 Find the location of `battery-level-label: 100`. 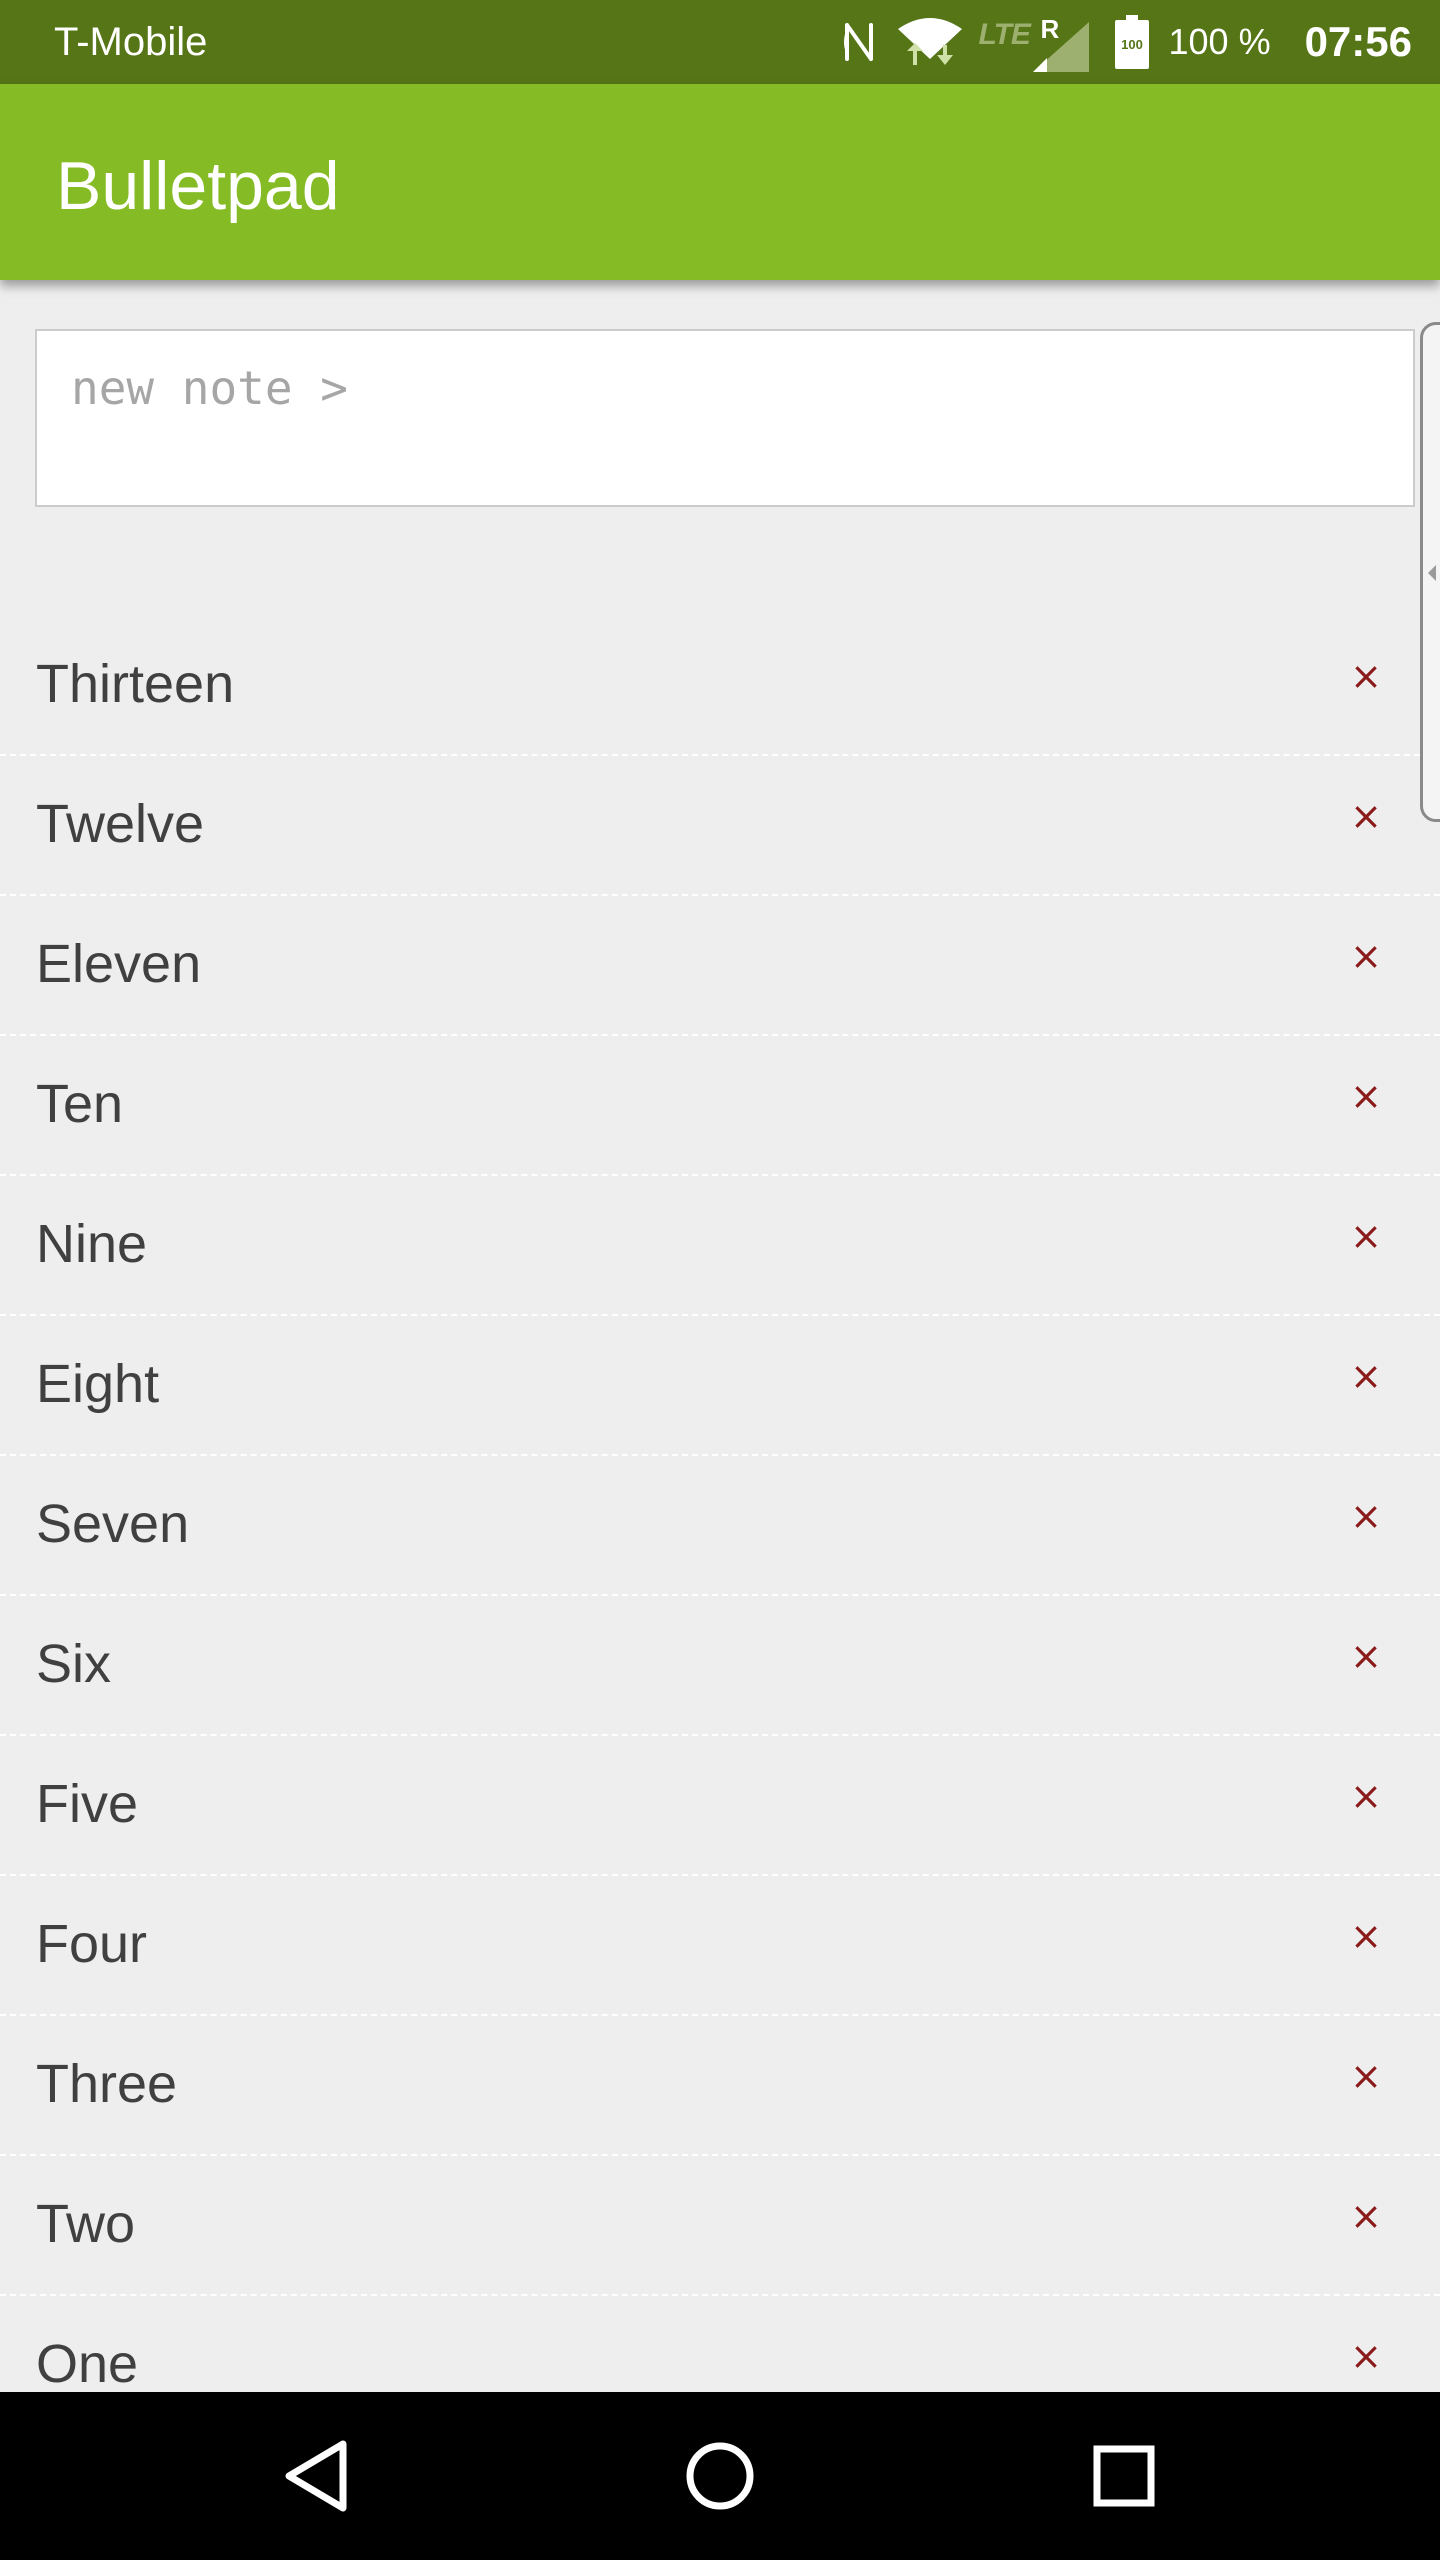

battery-level-label: 100 is located at coordinates (1132, 44).